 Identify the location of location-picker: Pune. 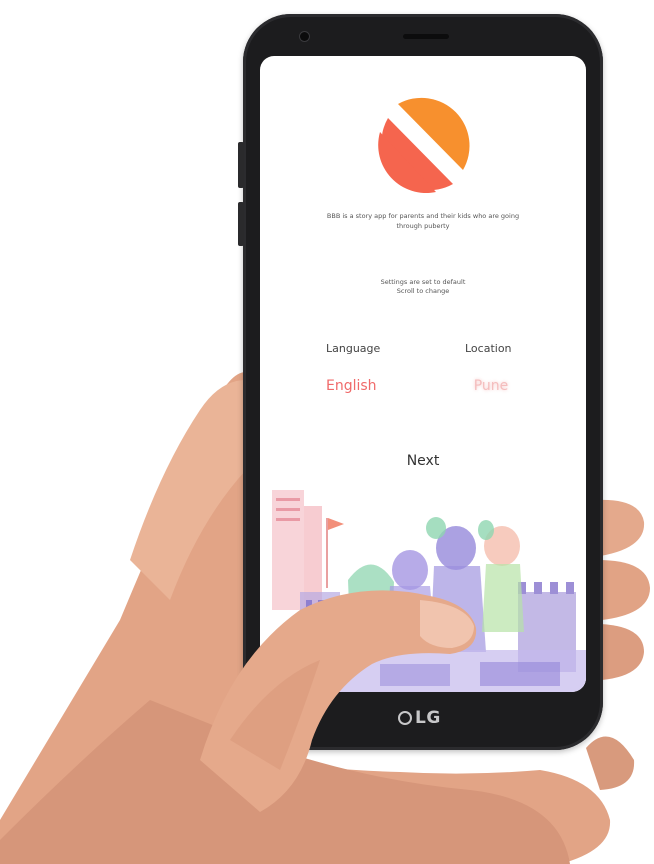
(491, 386).